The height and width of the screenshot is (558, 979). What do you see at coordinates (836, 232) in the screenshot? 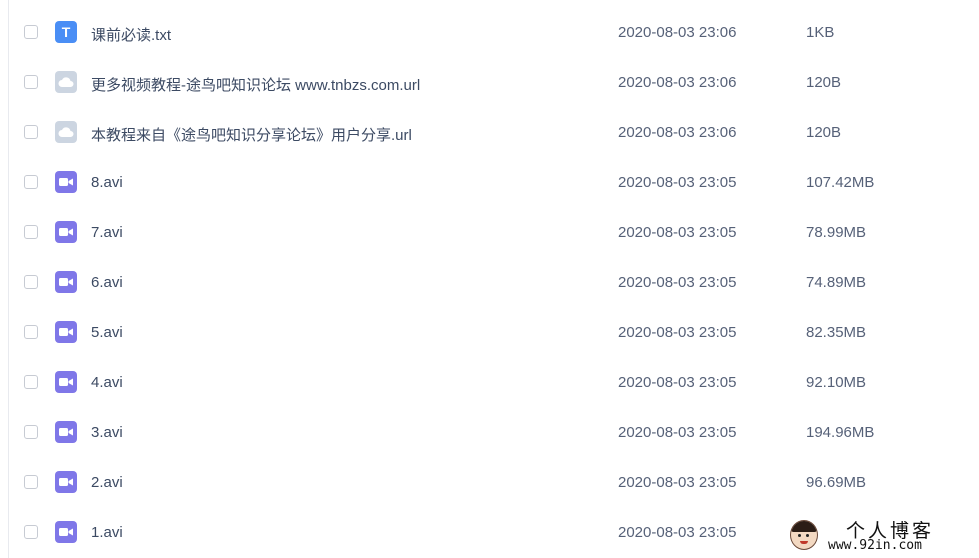
I see `file-size: 78.99MB` at bounding box center [836, 232].